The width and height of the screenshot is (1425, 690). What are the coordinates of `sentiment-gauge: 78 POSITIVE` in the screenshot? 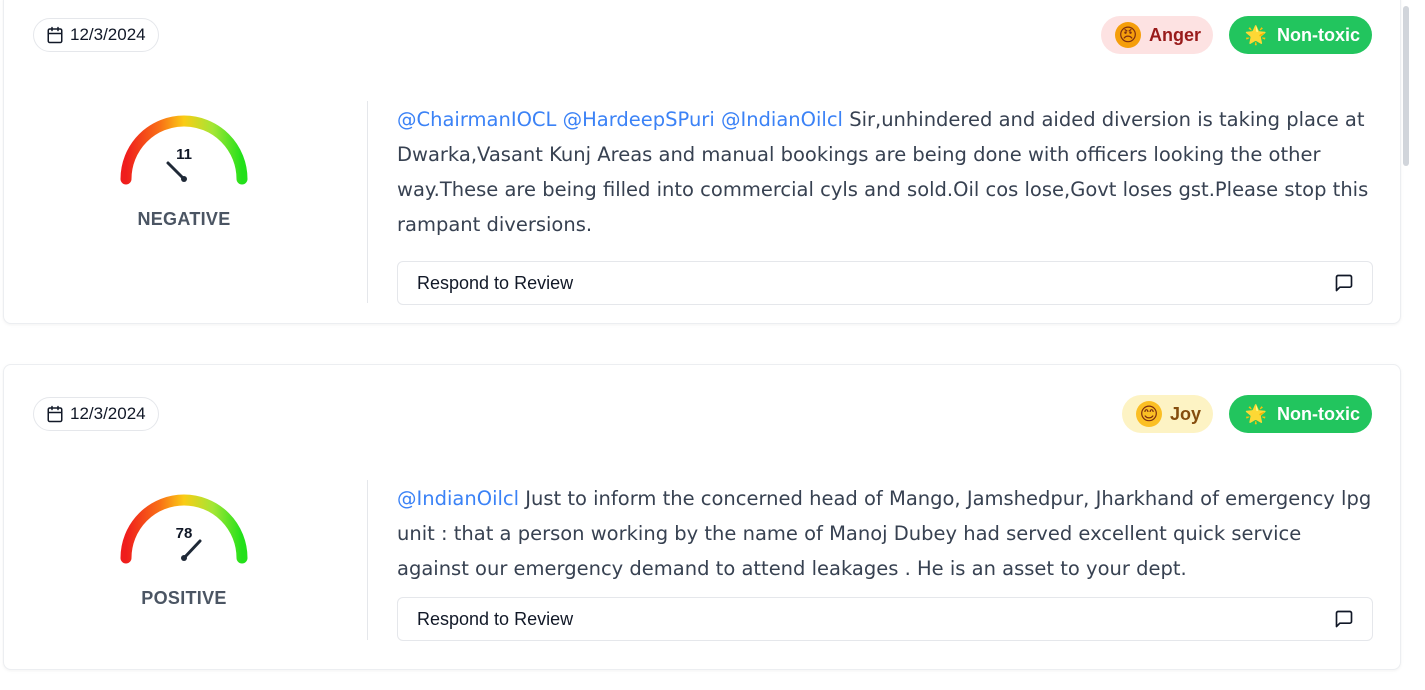 It's located at (184, 550).